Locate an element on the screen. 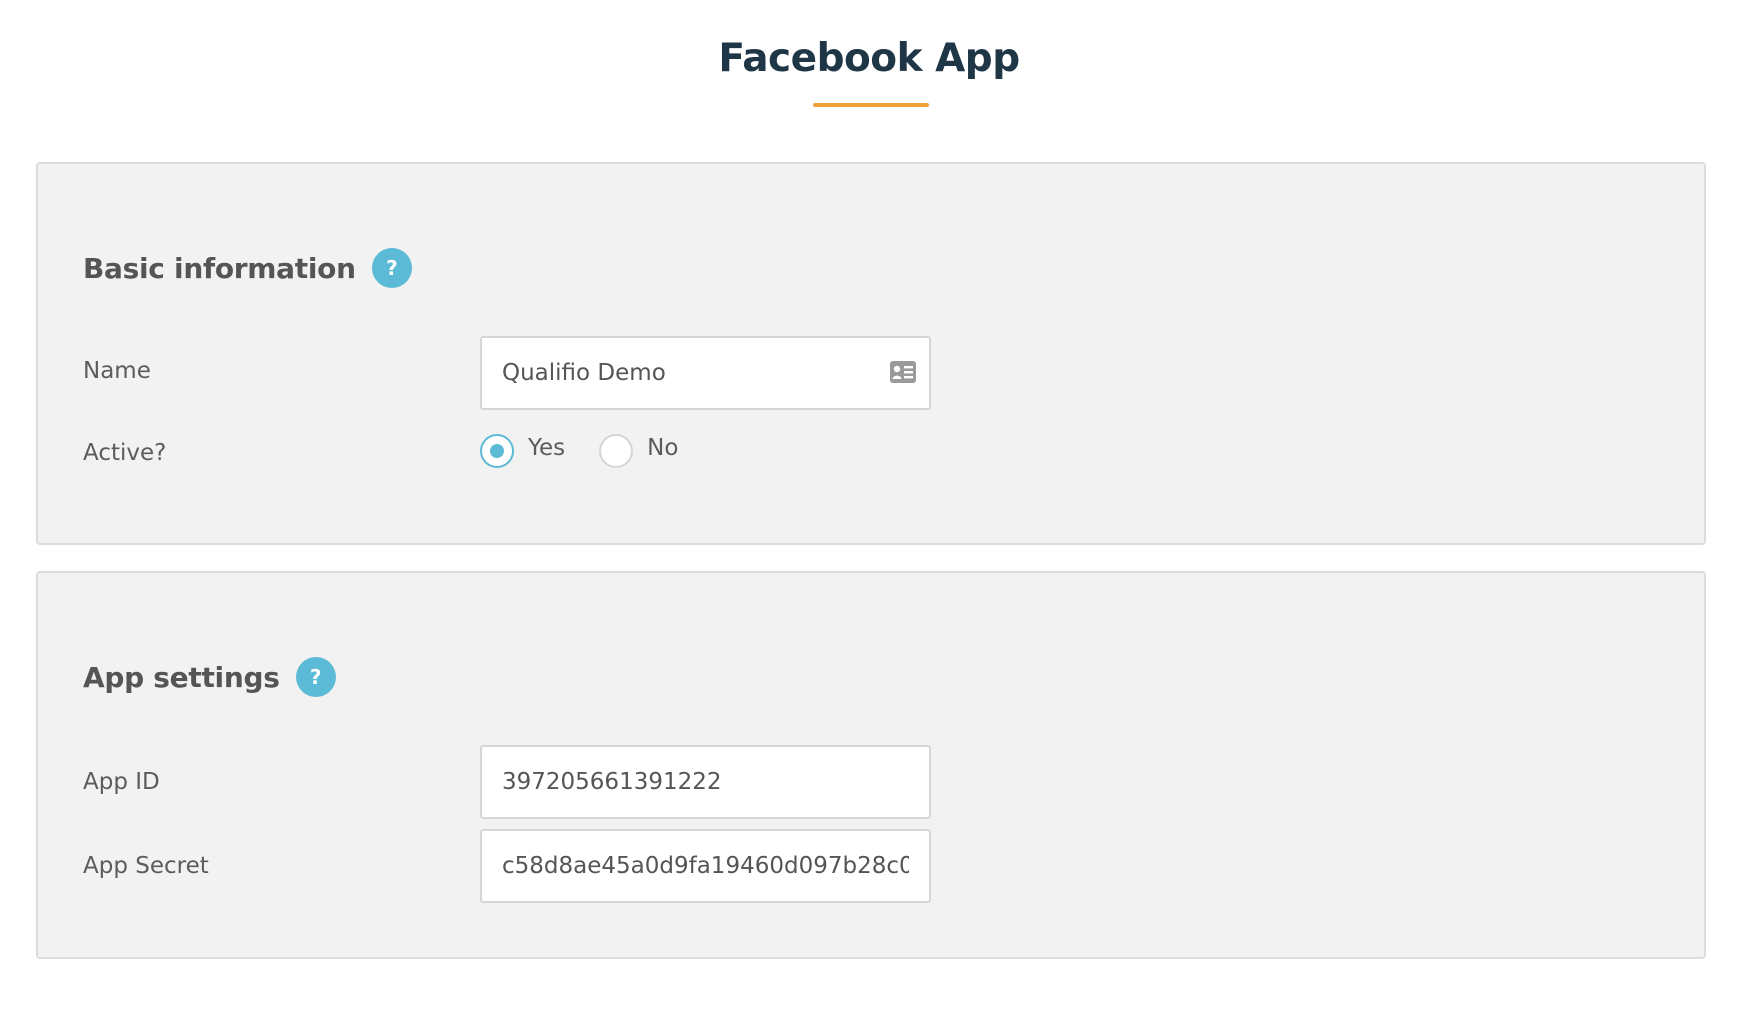 The image size is (1738, 1012). active-no-option: No is located at coordinates (638, 451).